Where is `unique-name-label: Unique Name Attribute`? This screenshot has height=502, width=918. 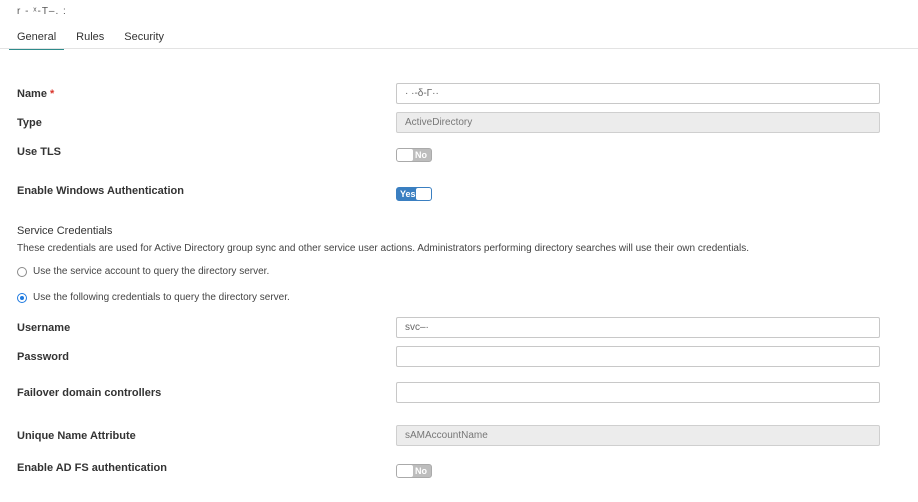
unique-name-label: Unique Name Attribute is located at coordinates (76, 436).